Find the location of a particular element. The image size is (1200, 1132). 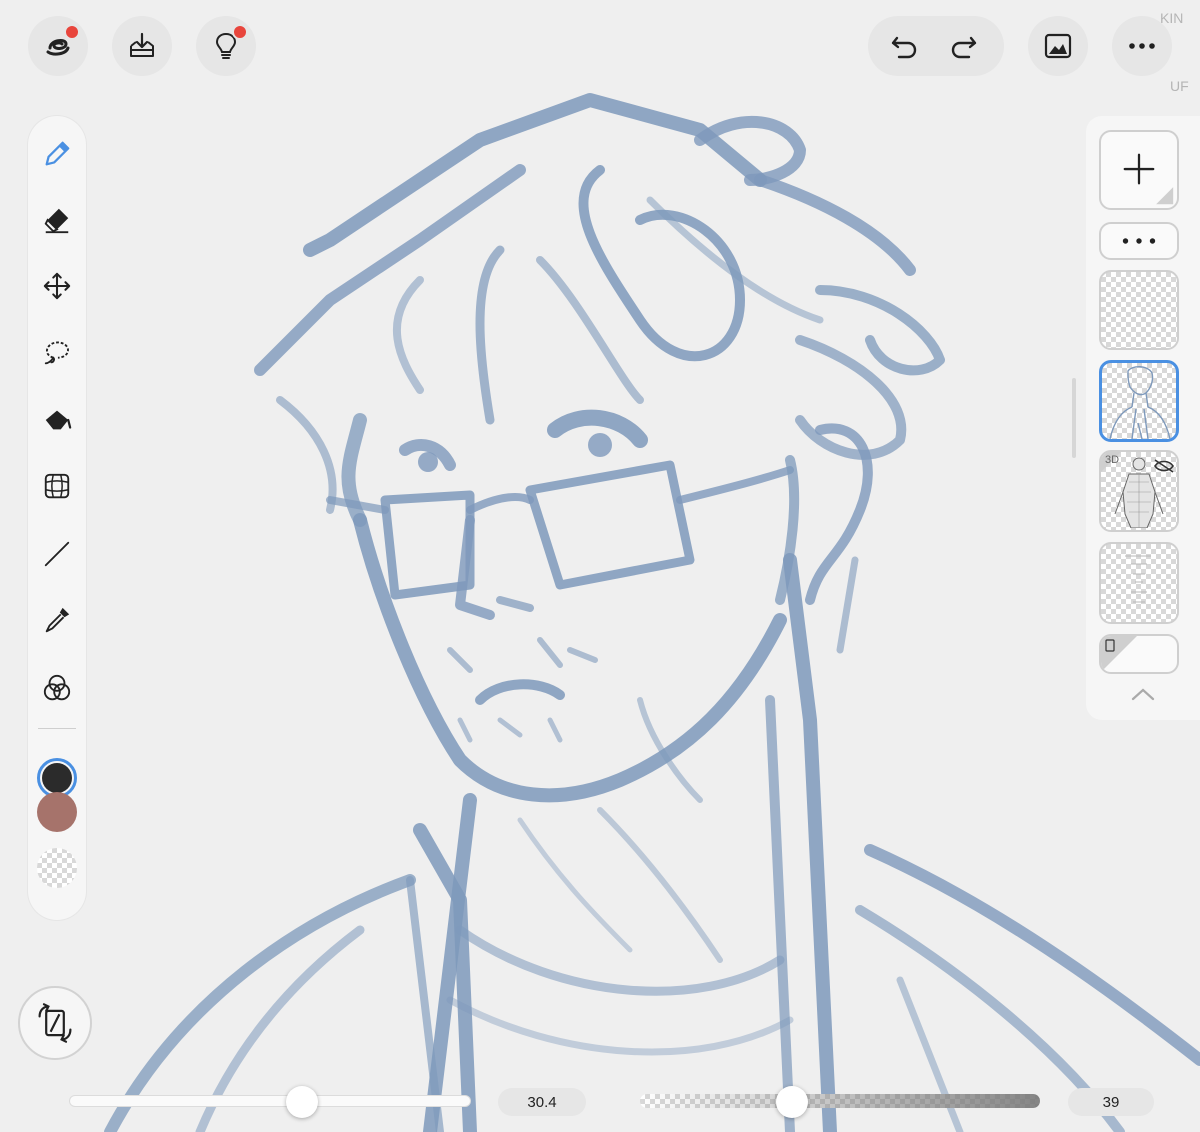

color-blend-icon is located at coordinates (57, 687).